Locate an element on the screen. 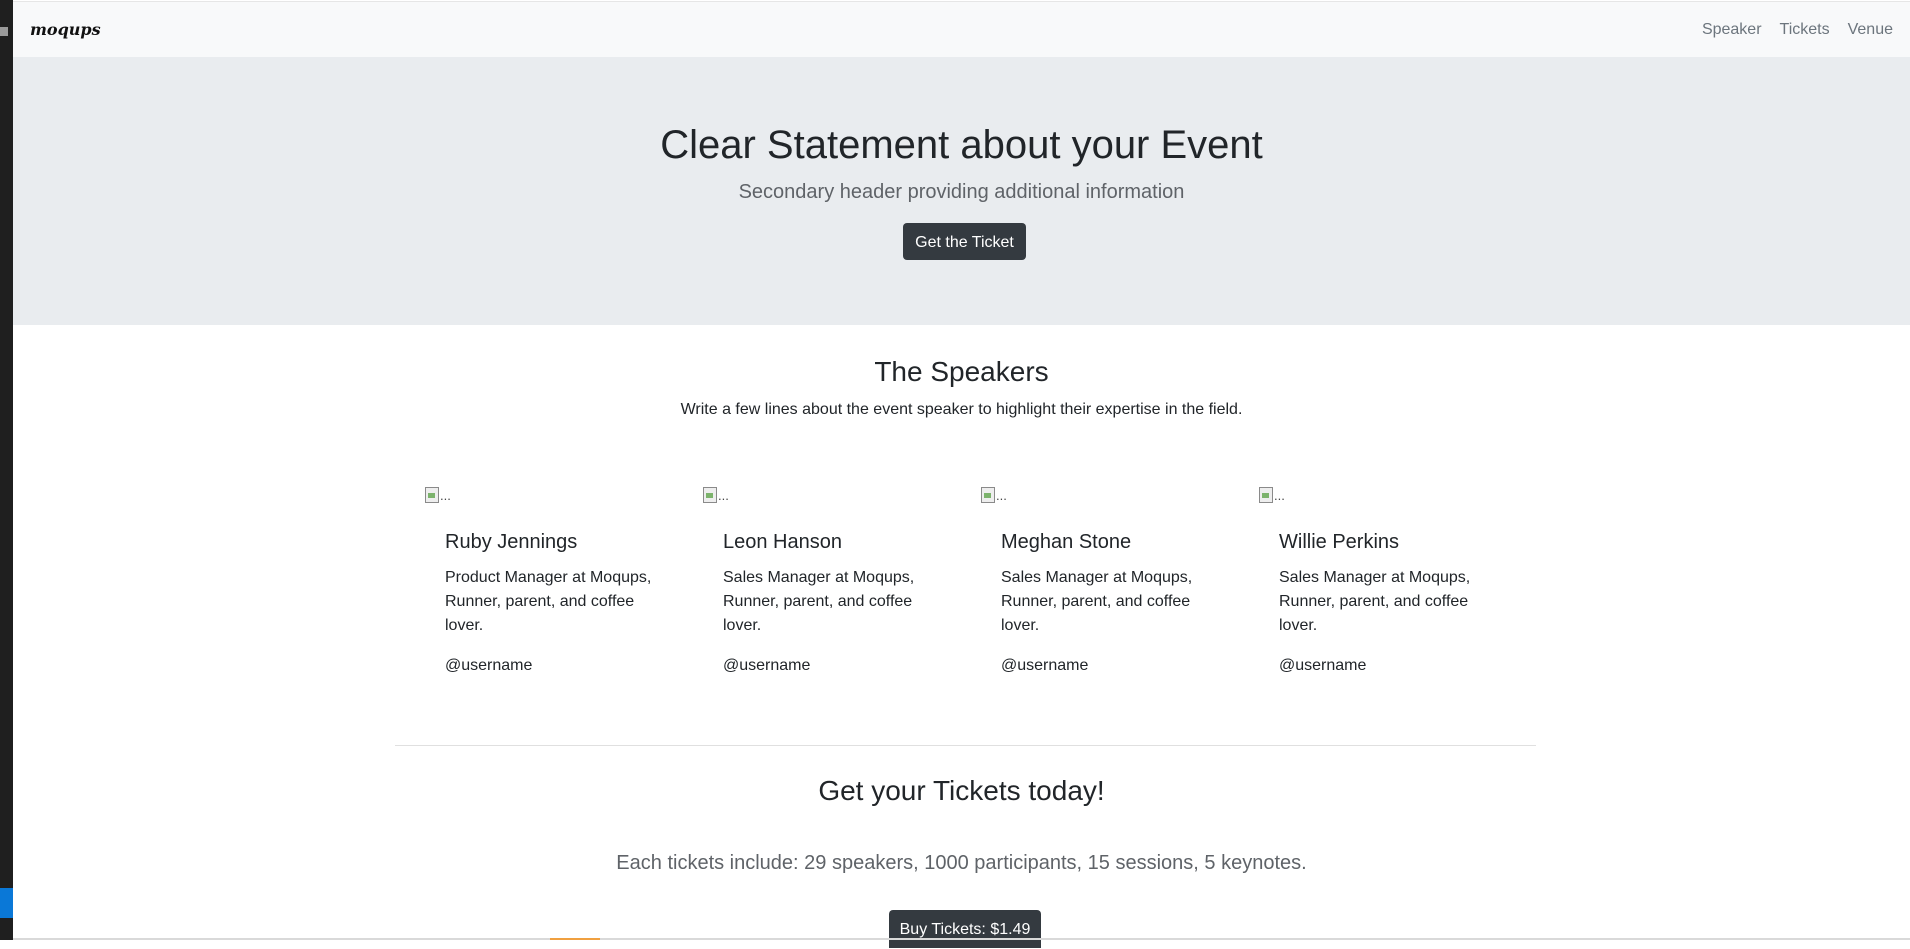  speaker-name: Meghan Stone is located at coordinates (1066, 542).